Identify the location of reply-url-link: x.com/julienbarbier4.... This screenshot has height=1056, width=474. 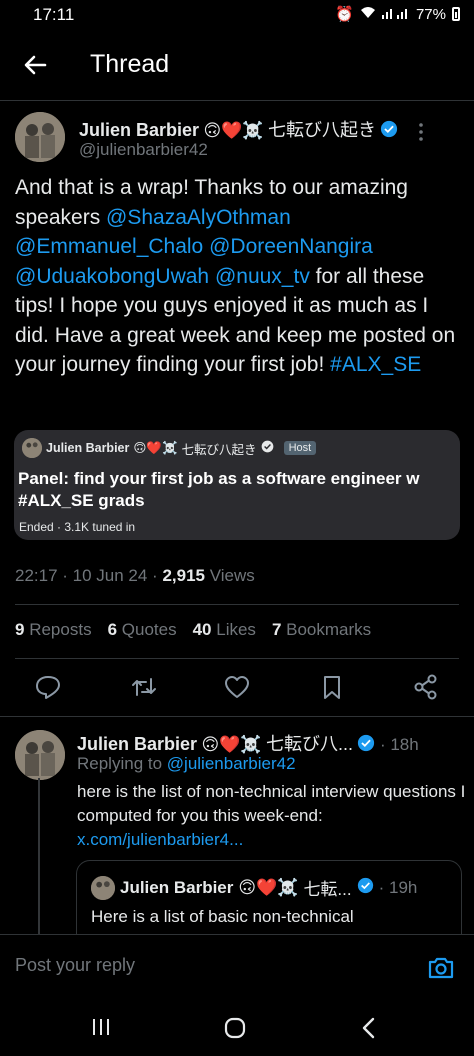
(160, 839).